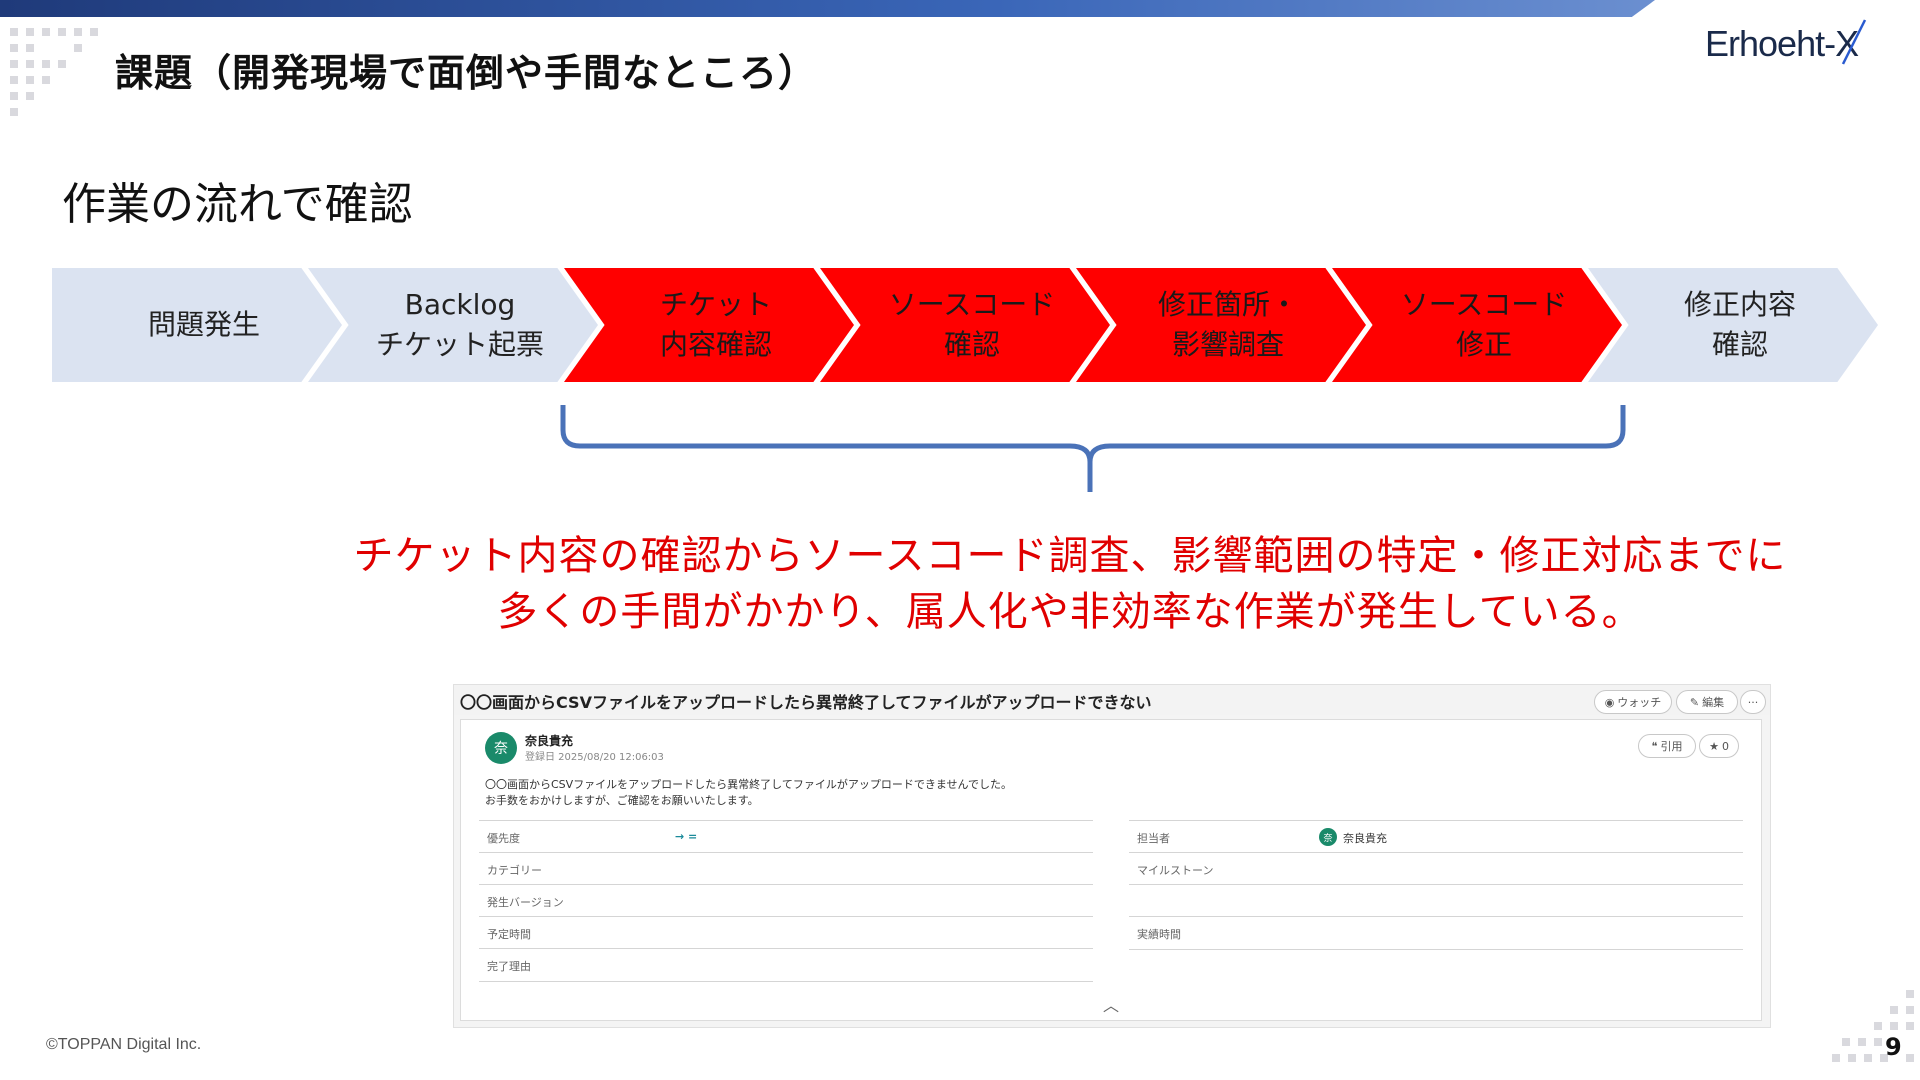 Image resolution: width=1920 pixels, height=1080 pixels. I want to click on field-estimated-hours: 予定時間, so click(786, 932).